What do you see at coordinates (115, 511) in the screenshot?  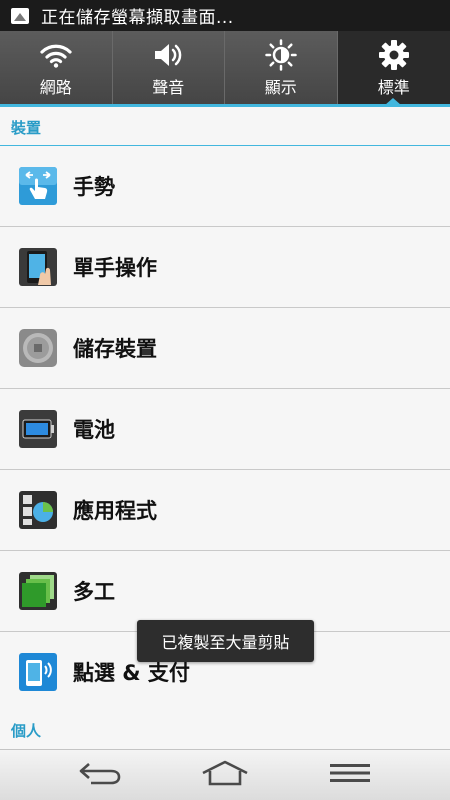 I see `list-item-label: 應用程式` at bounding box center [115, 511].